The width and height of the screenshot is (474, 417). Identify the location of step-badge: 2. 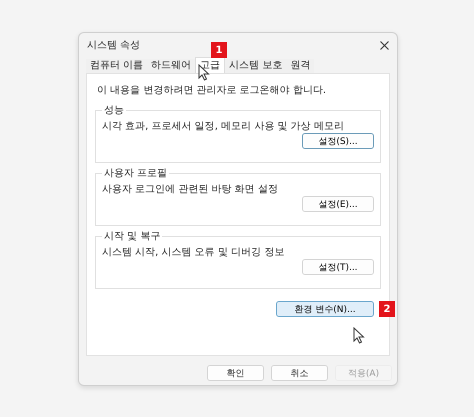
(387, 309).